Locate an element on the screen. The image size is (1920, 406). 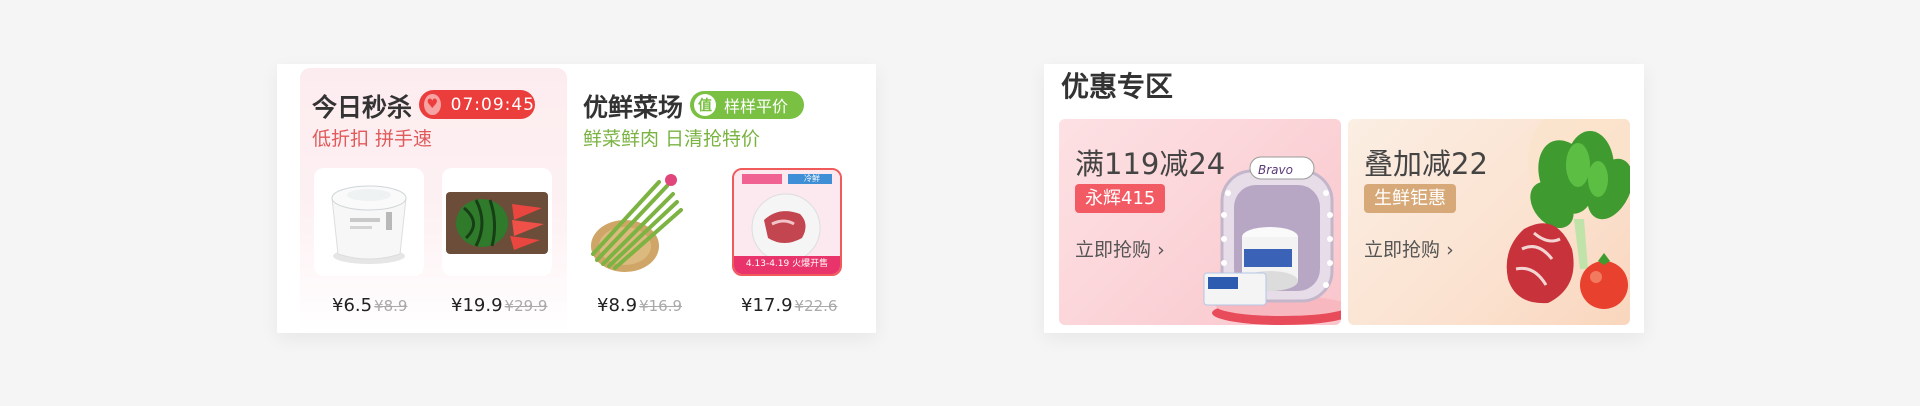
value-icon: 值 is located at coordinates (705, 105).